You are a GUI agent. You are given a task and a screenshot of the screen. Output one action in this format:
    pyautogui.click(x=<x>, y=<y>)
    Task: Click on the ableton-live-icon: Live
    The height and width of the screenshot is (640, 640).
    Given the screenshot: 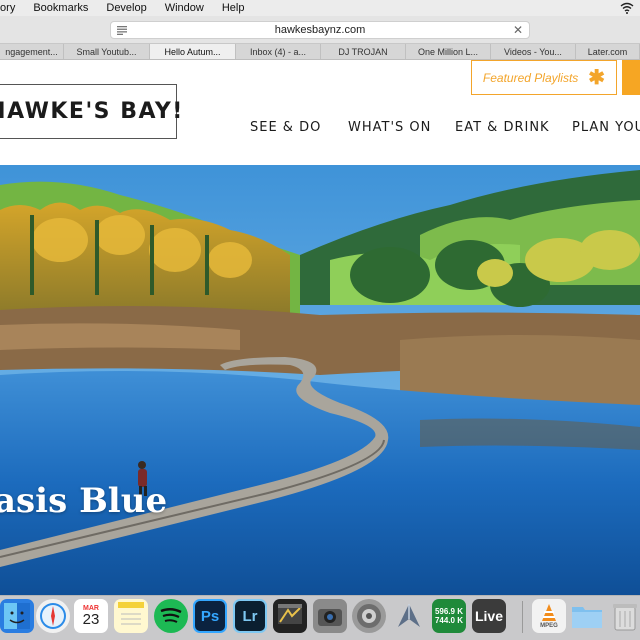 What is the action you would take?
    pyautogui.click(x=489, y=616)
    